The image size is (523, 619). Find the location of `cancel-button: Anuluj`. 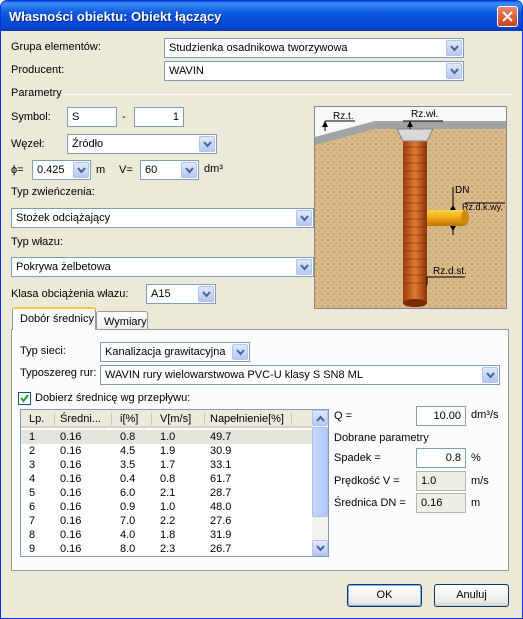

cancel-button: Anuluj is located at coordinates (471, 595).